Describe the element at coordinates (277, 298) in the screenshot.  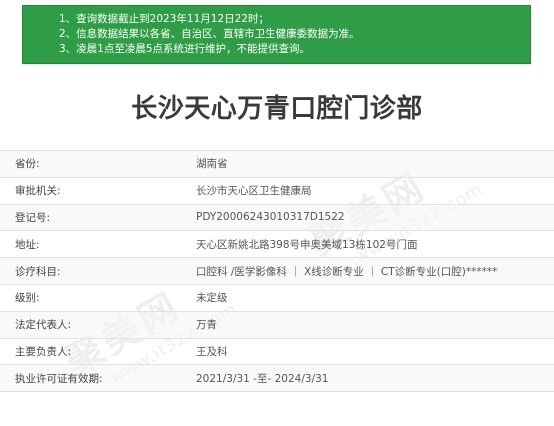
I see `info-row-level: 级别: 未定级` at that location.